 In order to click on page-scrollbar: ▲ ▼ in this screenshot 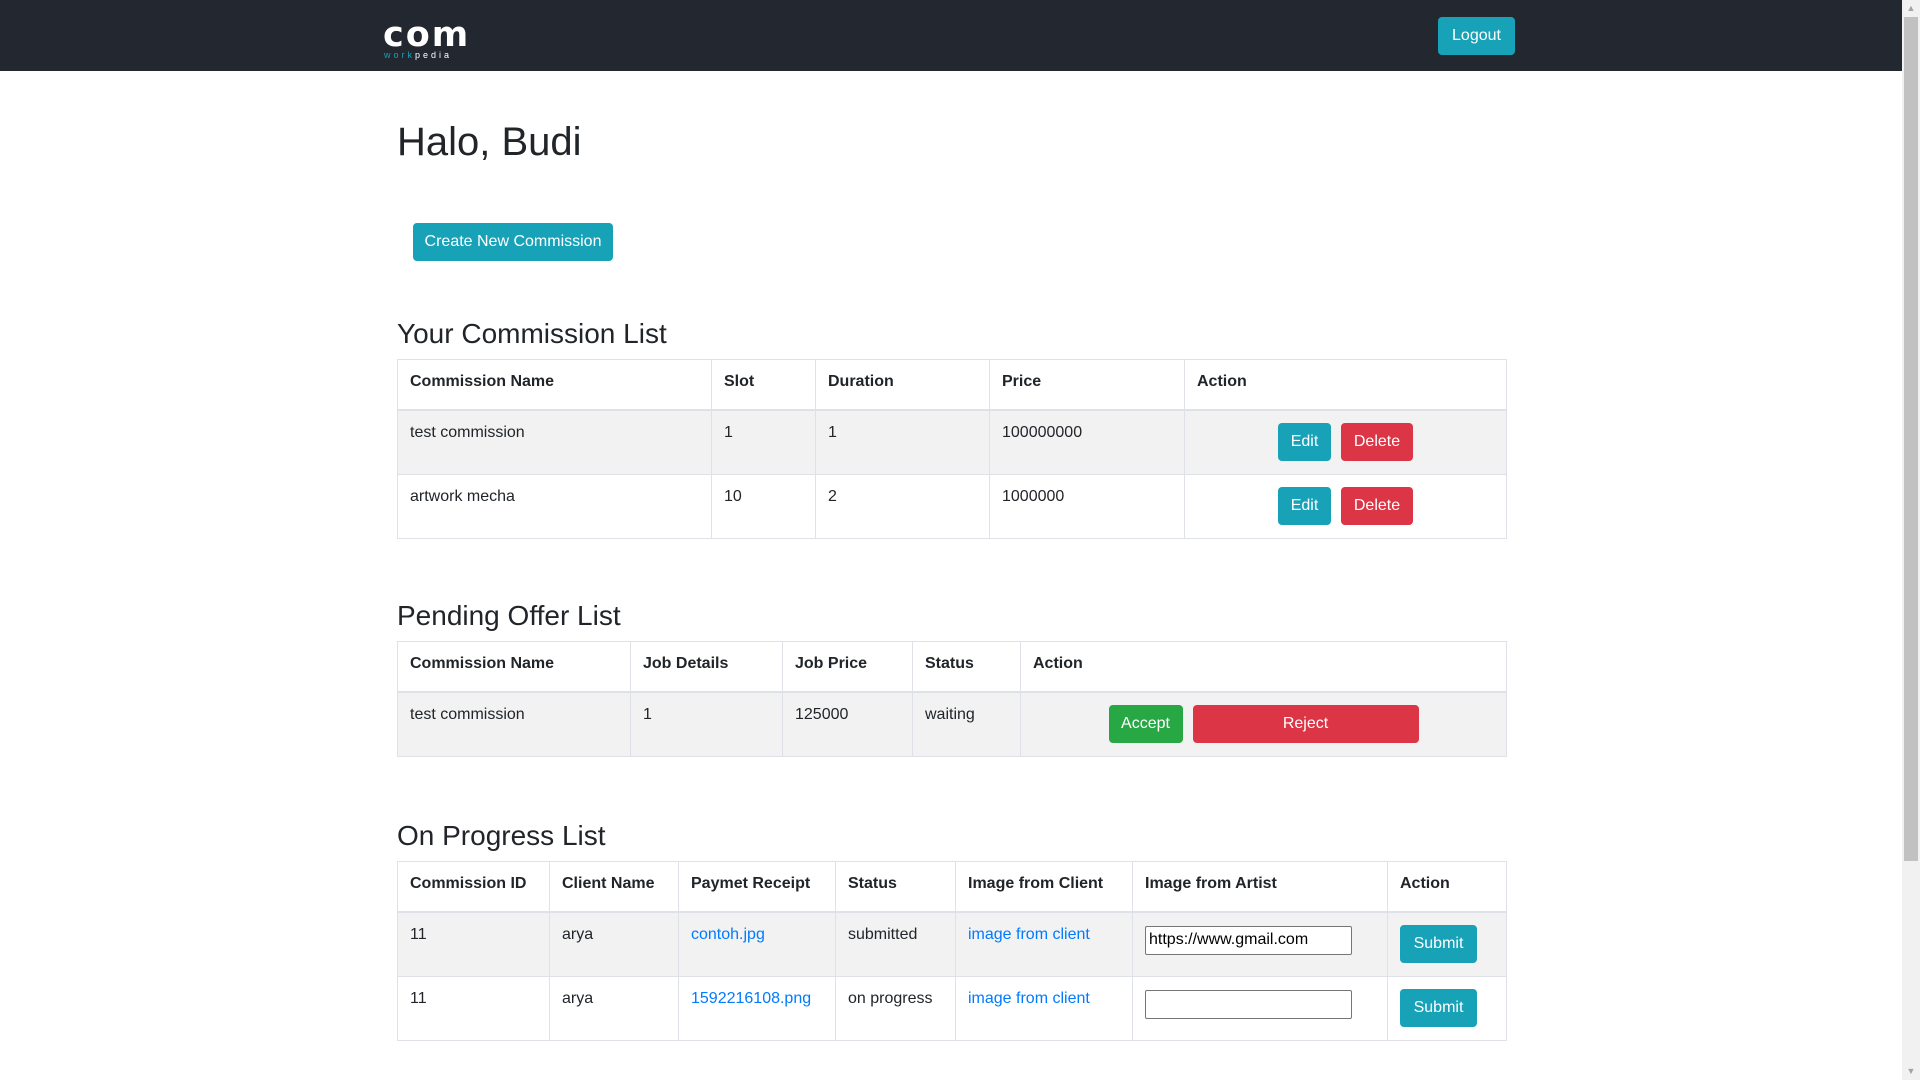, I will do `click(1911, 540)`.